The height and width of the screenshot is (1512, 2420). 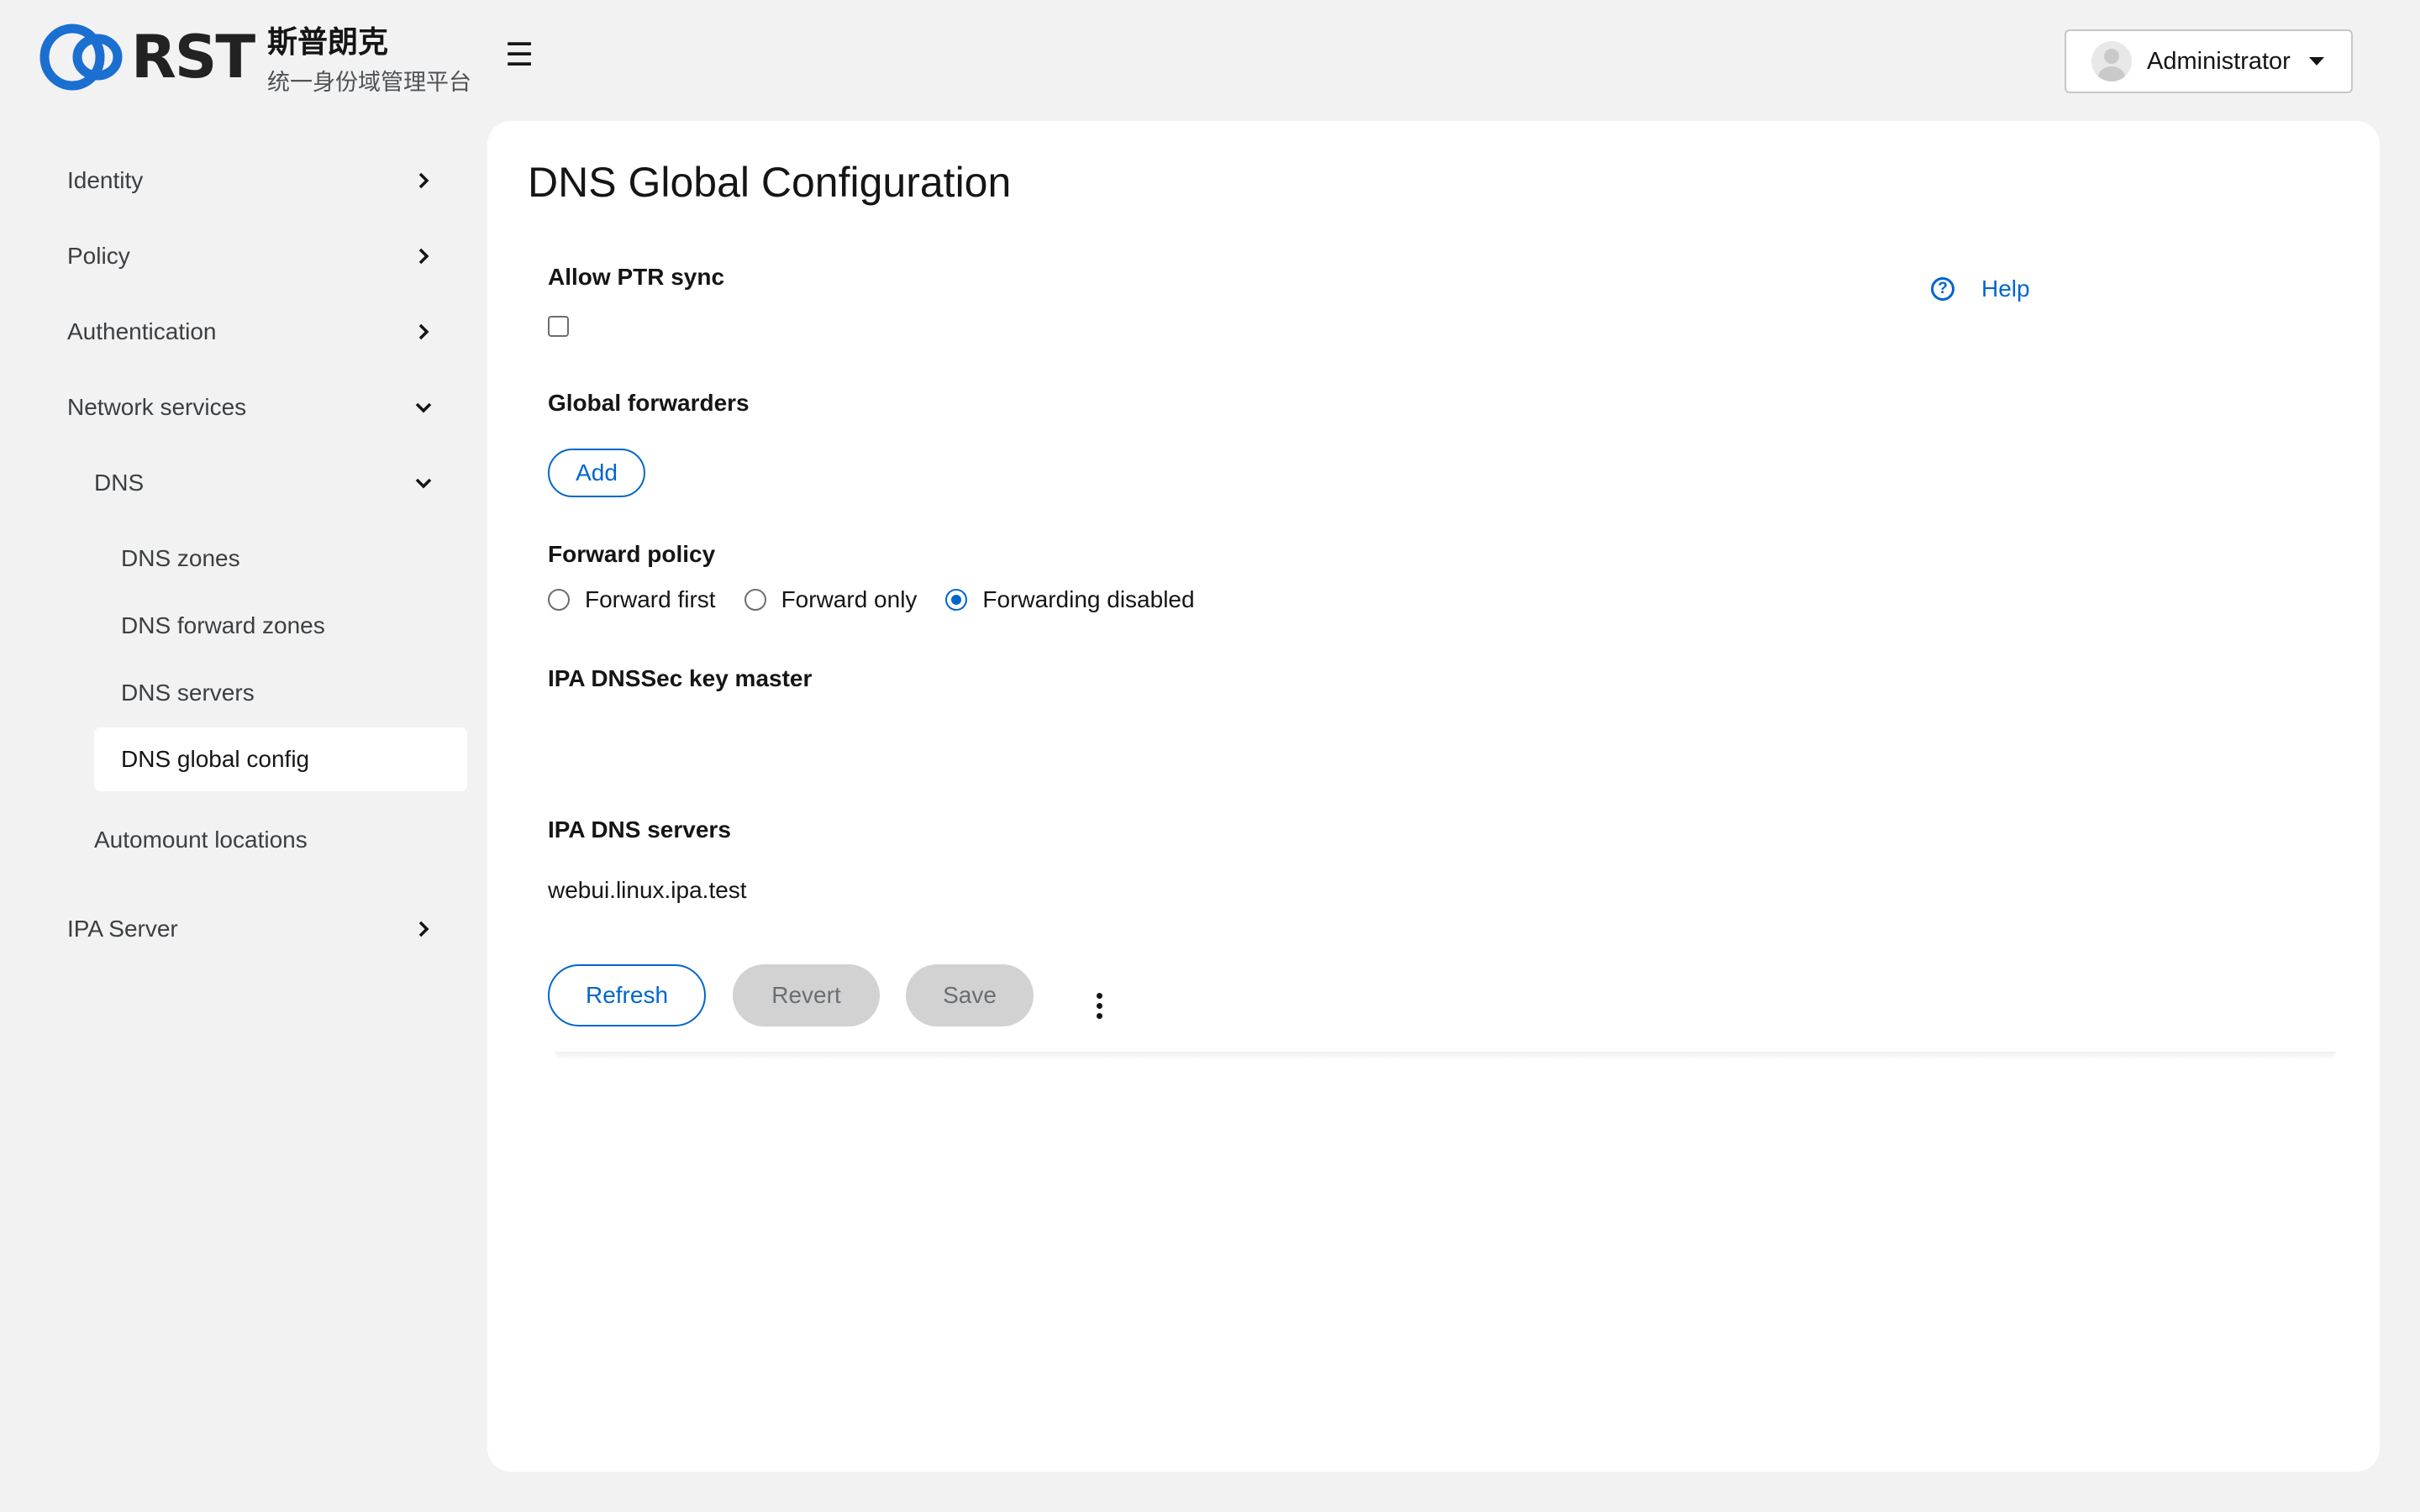 I want to click on logo: RST, so click(x=147, y=57).